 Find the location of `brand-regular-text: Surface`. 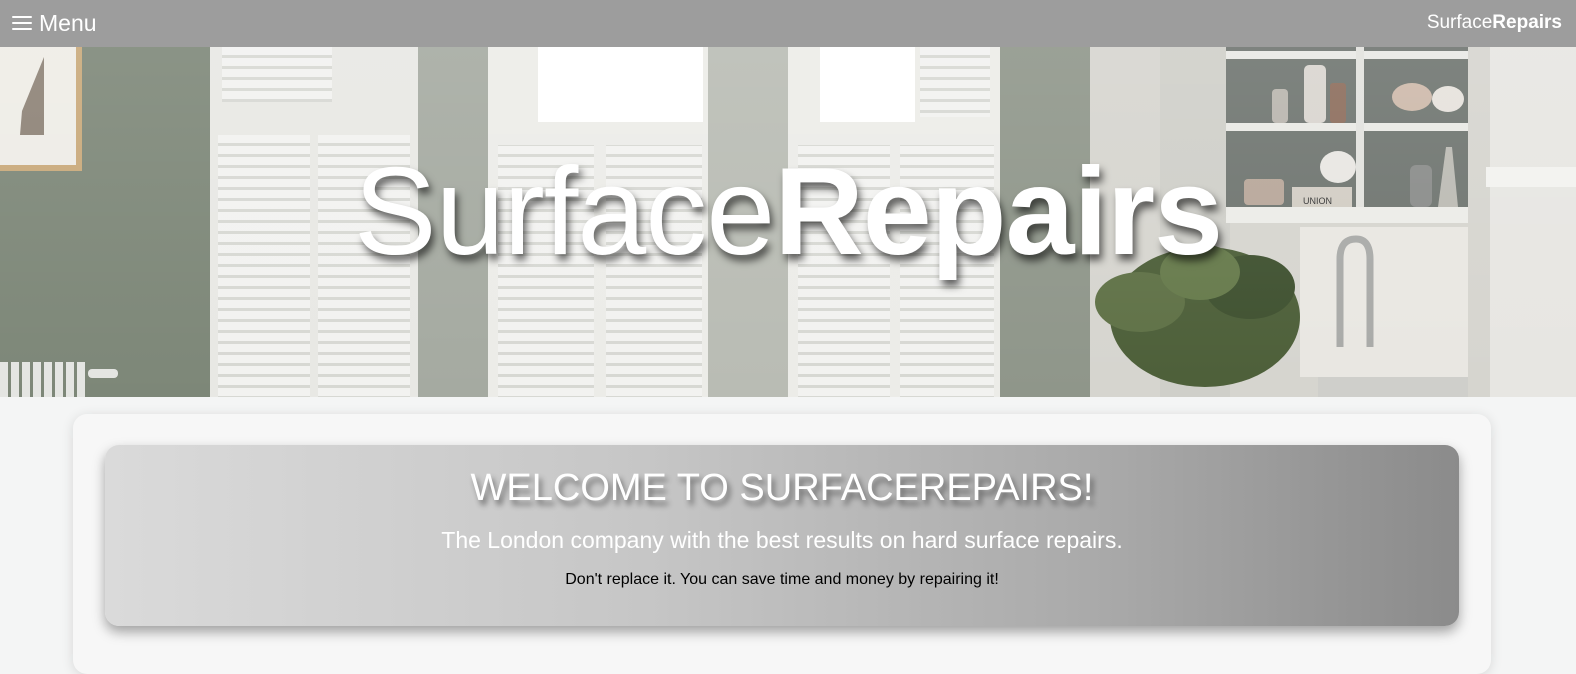

brand-regular-text: Surface is located at coordinates (1459, 22).